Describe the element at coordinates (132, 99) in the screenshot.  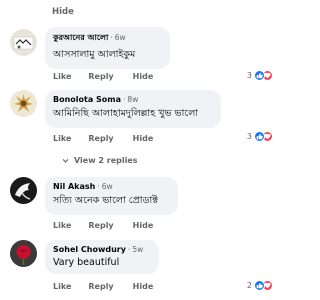
I see `comment-time: 8w` at that location.